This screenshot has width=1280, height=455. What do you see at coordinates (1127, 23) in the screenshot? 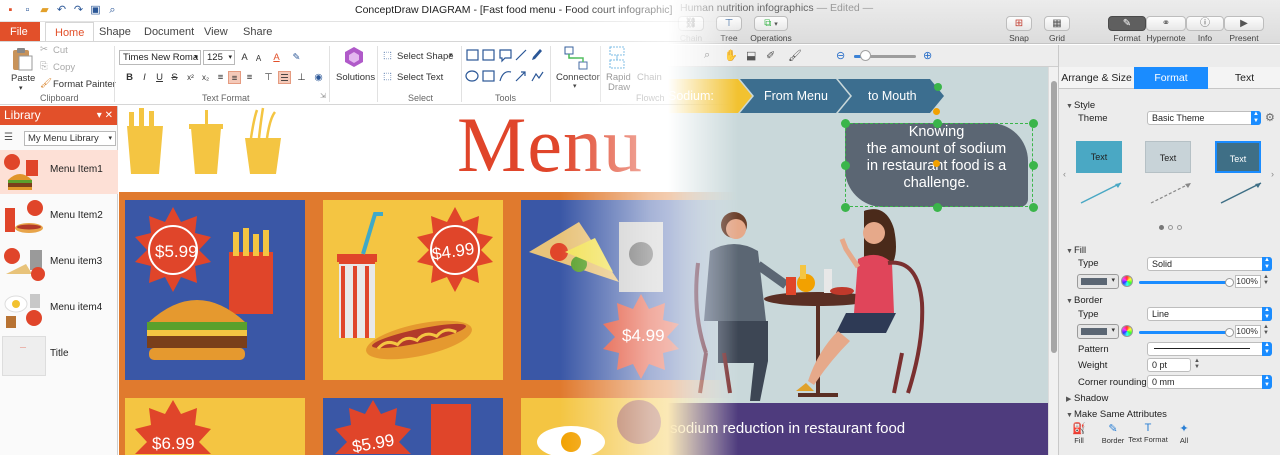
I see `format-button: ✎` at bounding box center [1127, 23].